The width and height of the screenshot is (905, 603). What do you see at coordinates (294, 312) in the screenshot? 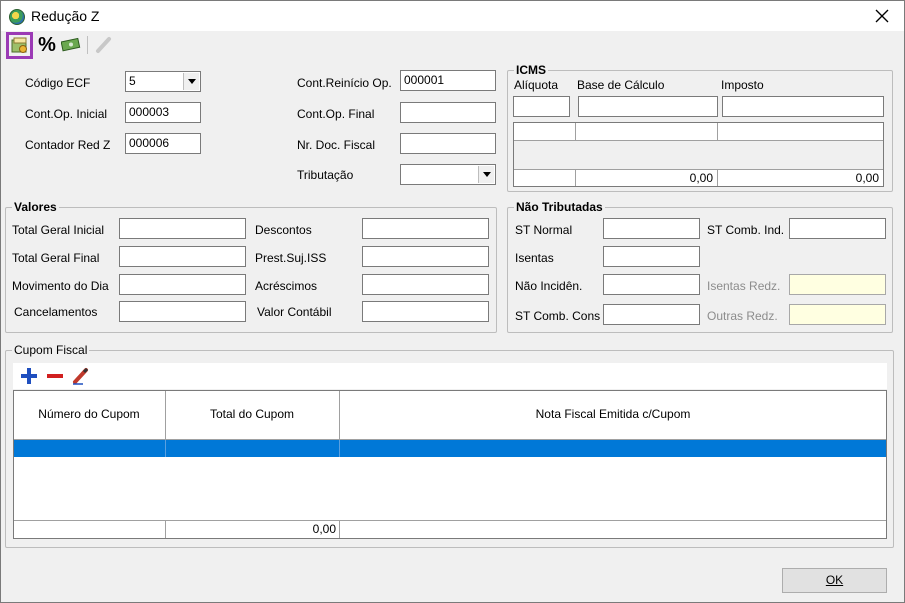
I see `valor-contabil-label: Valor Contábil` at bounding box center [294, 312].